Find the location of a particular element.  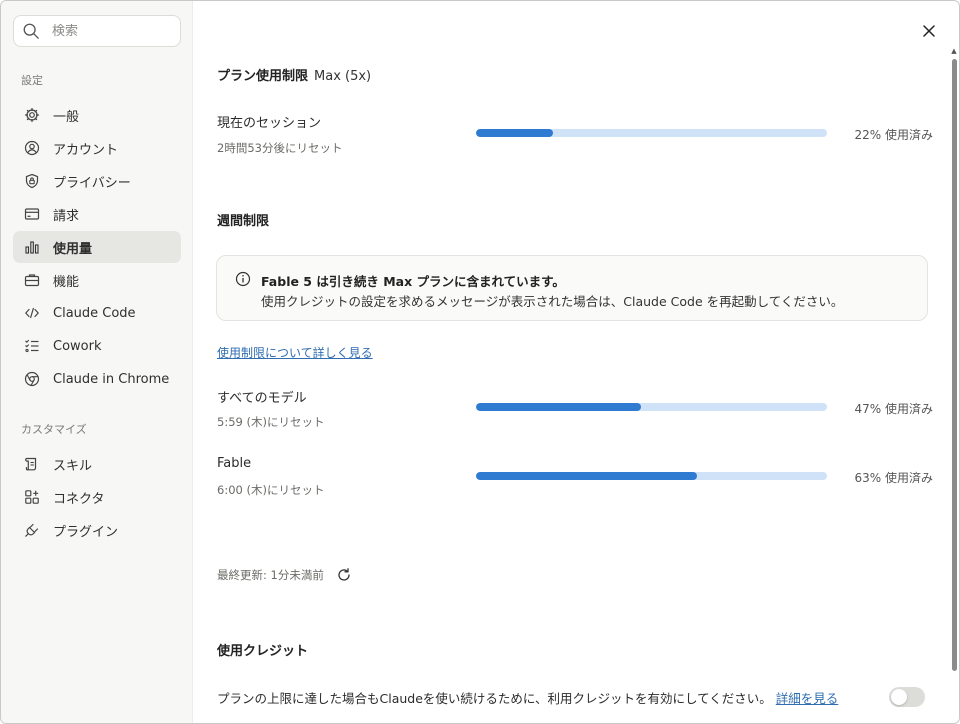

sidebar-item-label: コネクタ is located at coordinates (79, 499).